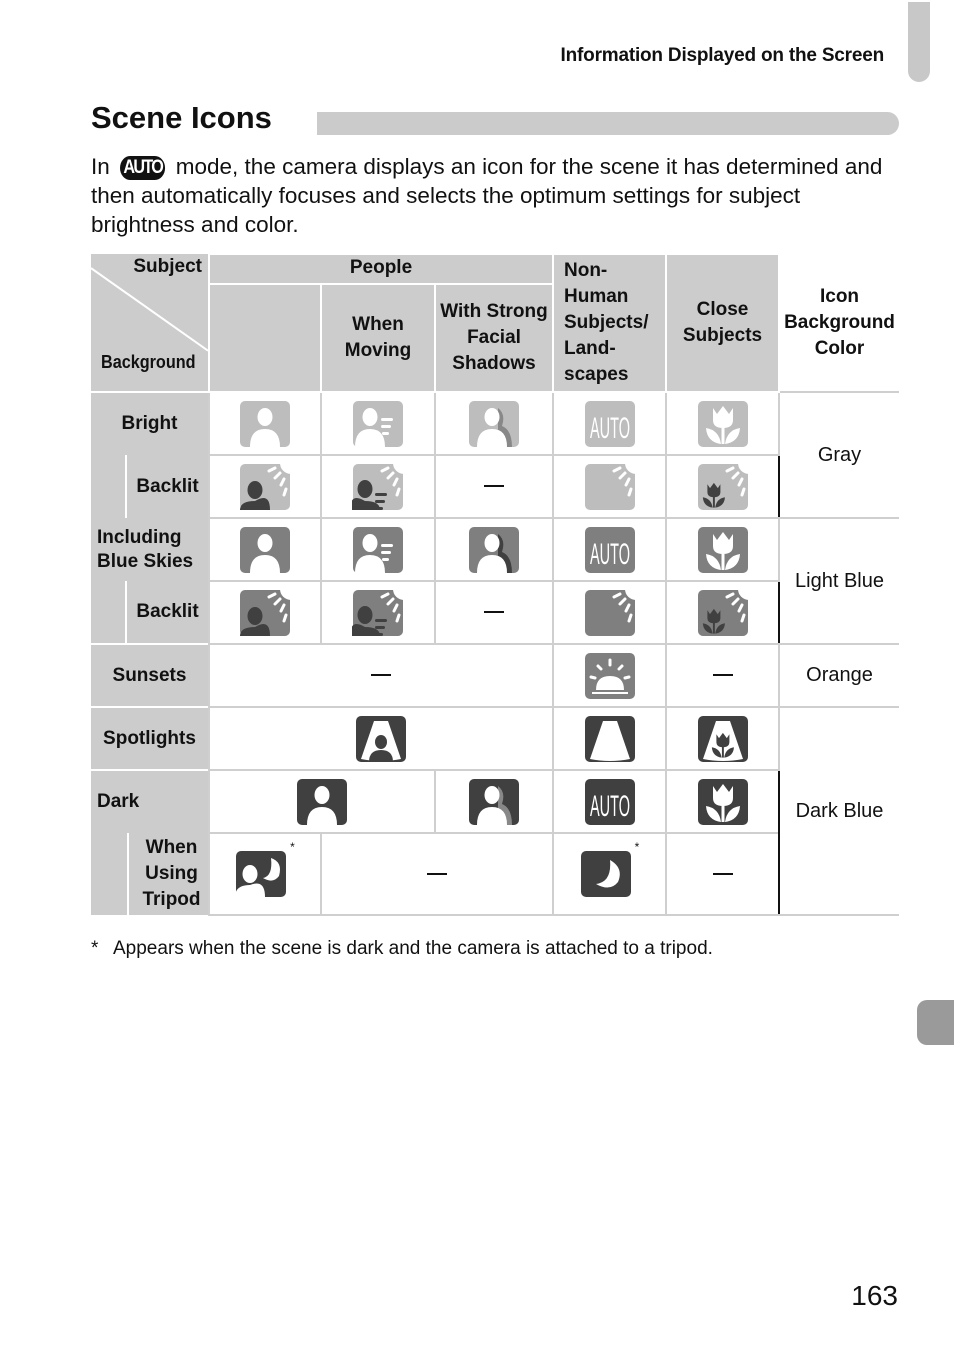 Image resolution: width=954 pixels, height=1345 pixels. I want to click on header-close-subjects: Close Subjects, so click(722, 323).